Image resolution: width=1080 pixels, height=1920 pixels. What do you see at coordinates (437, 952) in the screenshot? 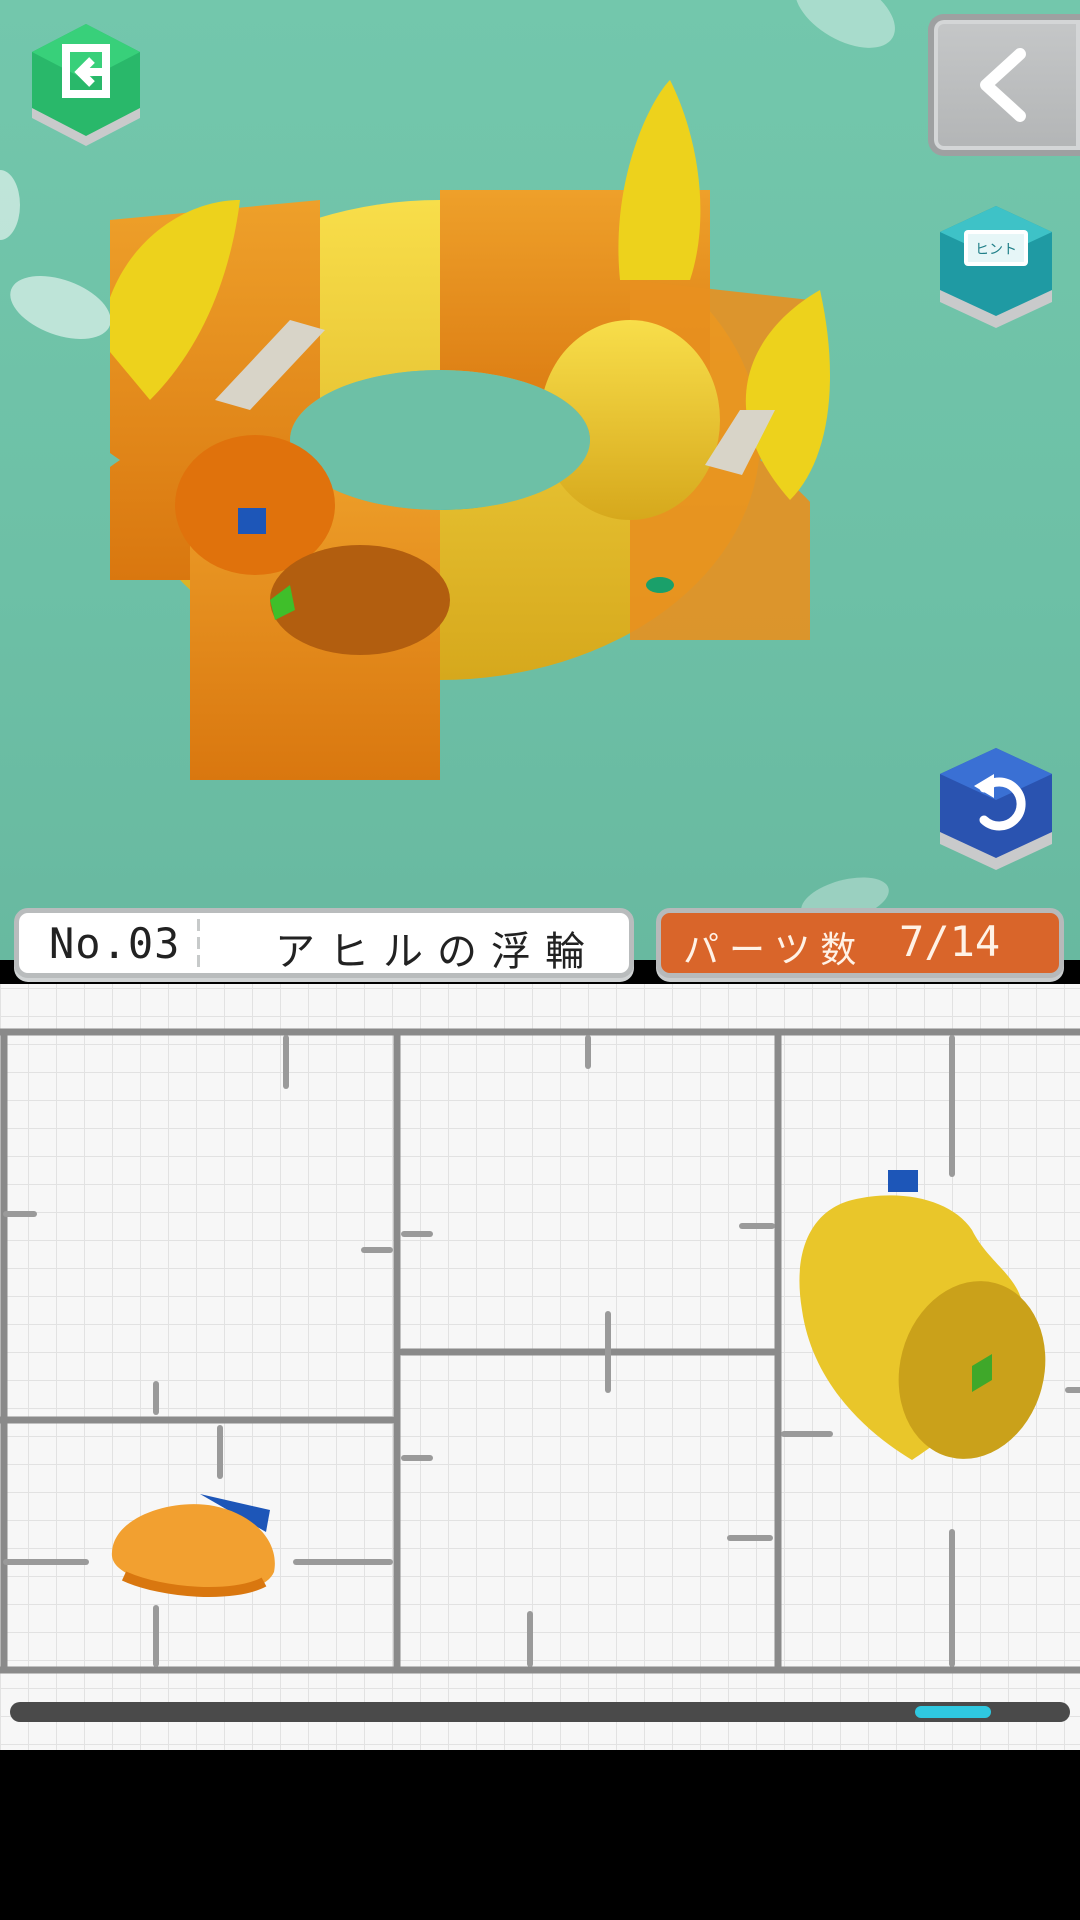
I see `model-name: アヒルの浮輪` at bounding box center [437, 952].